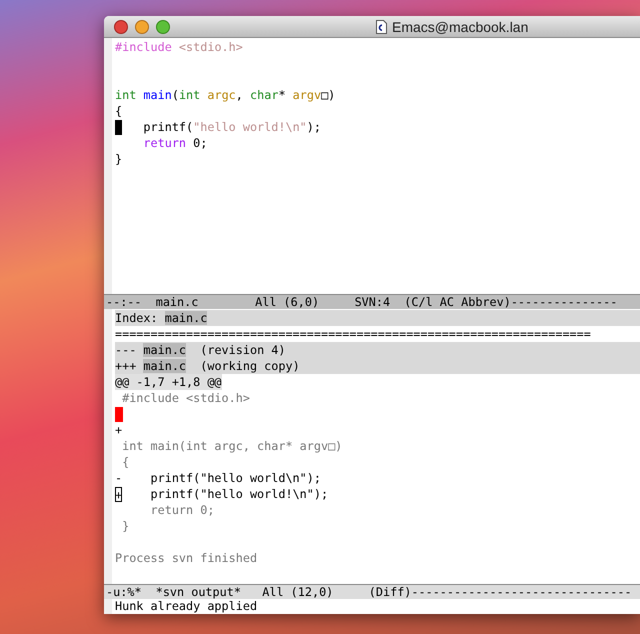  I want to click on removed-line: - printf("hello world\n");, so click(218, 478).